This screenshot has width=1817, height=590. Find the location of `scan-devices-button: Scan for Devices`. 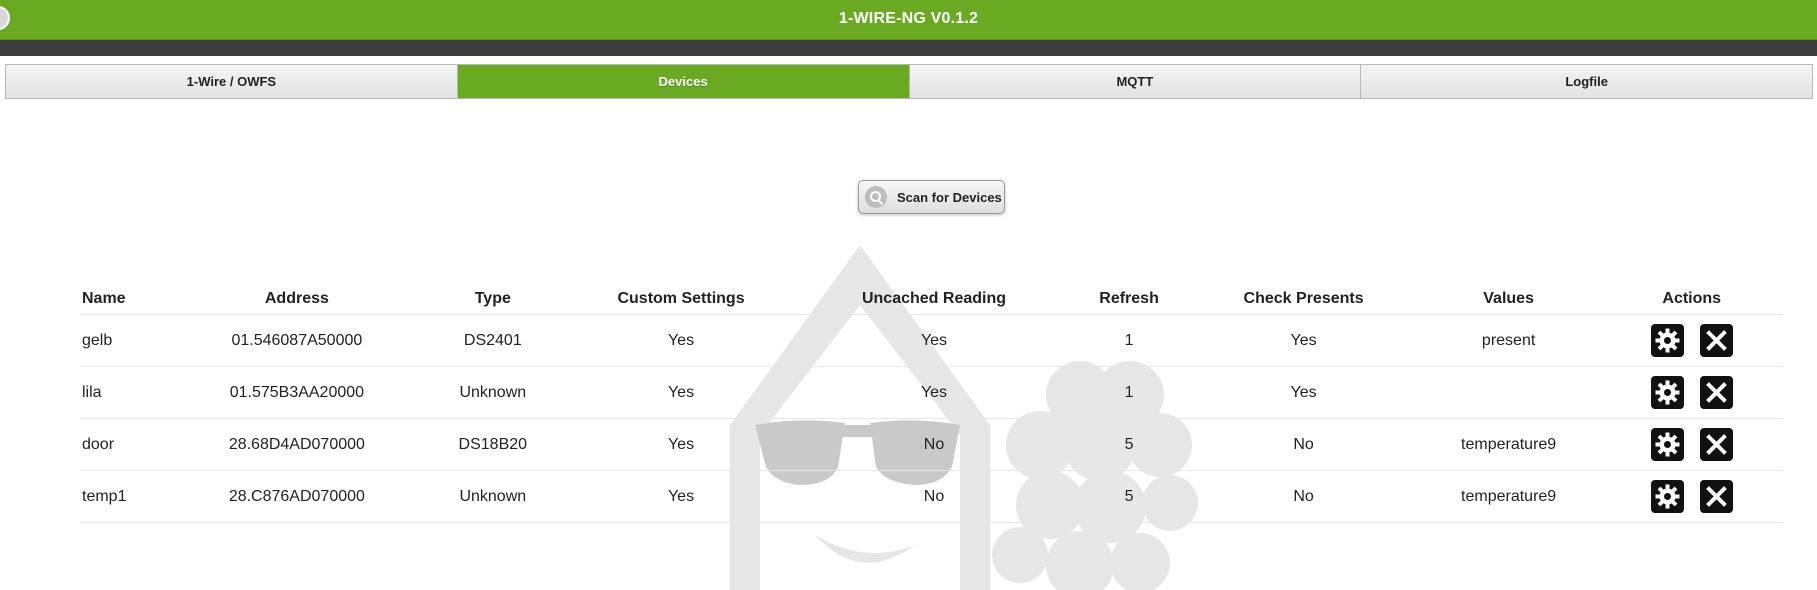

scan-devices-button: Scan for Devices is located at coordinates (931, 197).